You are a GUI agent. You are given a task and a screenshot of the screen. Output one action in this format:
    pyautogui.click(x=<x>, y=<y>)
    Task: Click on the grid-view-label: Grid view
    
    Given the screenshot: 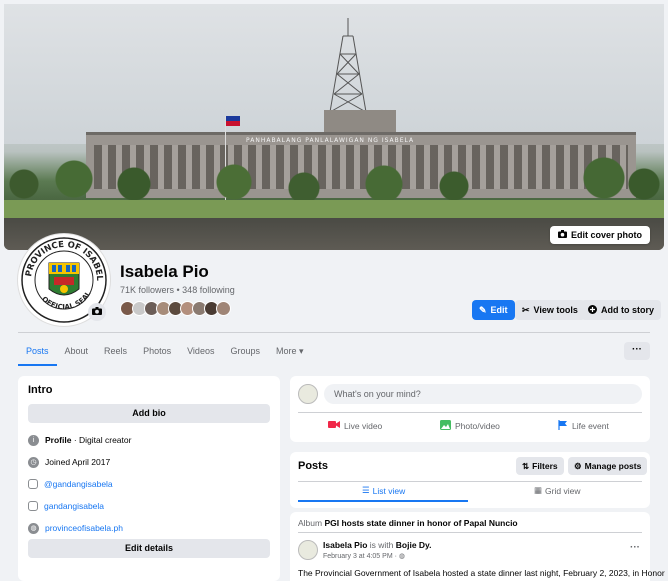 What is the action you would take?
    pyautogui.click(x=563, y=490)
    